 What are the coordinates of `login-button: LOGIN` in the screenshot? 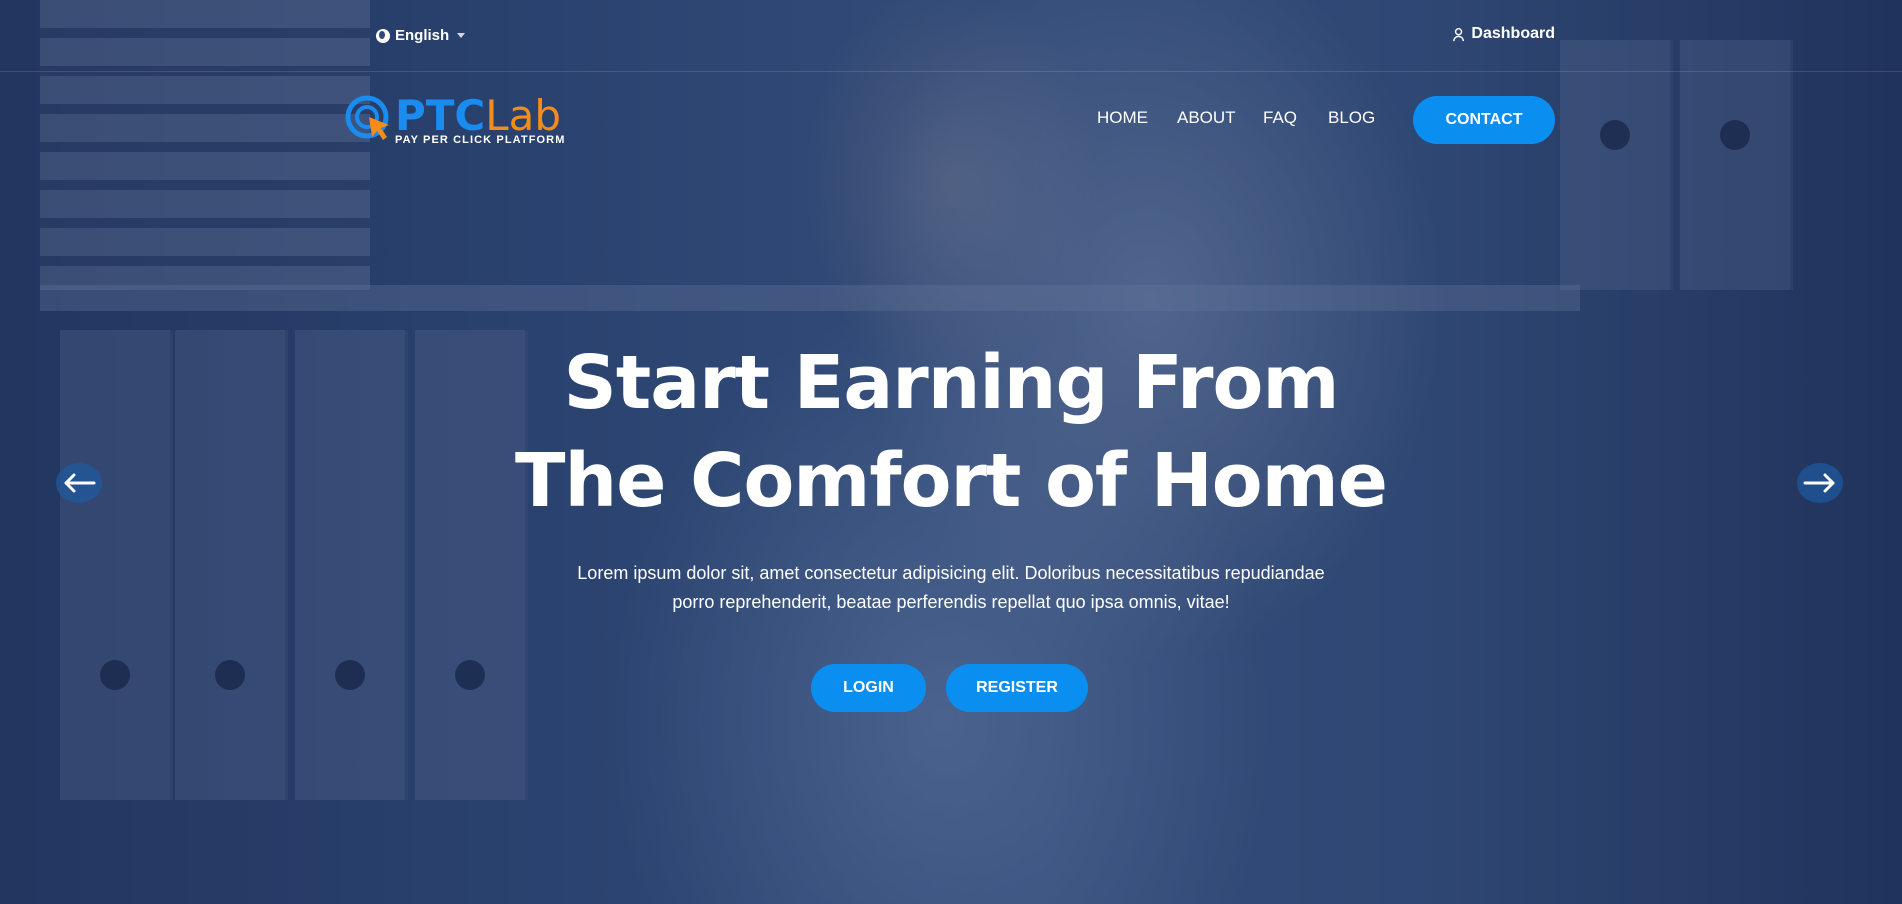 It's located at (868, 688).